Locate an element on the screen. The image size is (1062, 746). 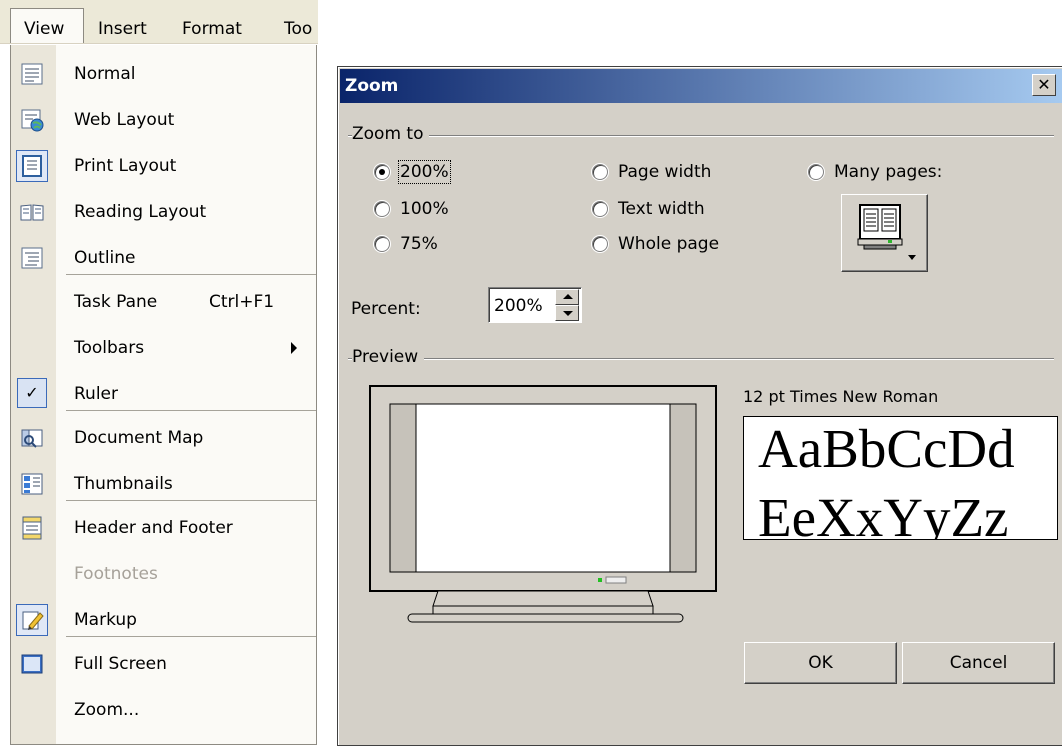
menu-item-print-layout-label: Print Layout is located at coordinates (125, 166).